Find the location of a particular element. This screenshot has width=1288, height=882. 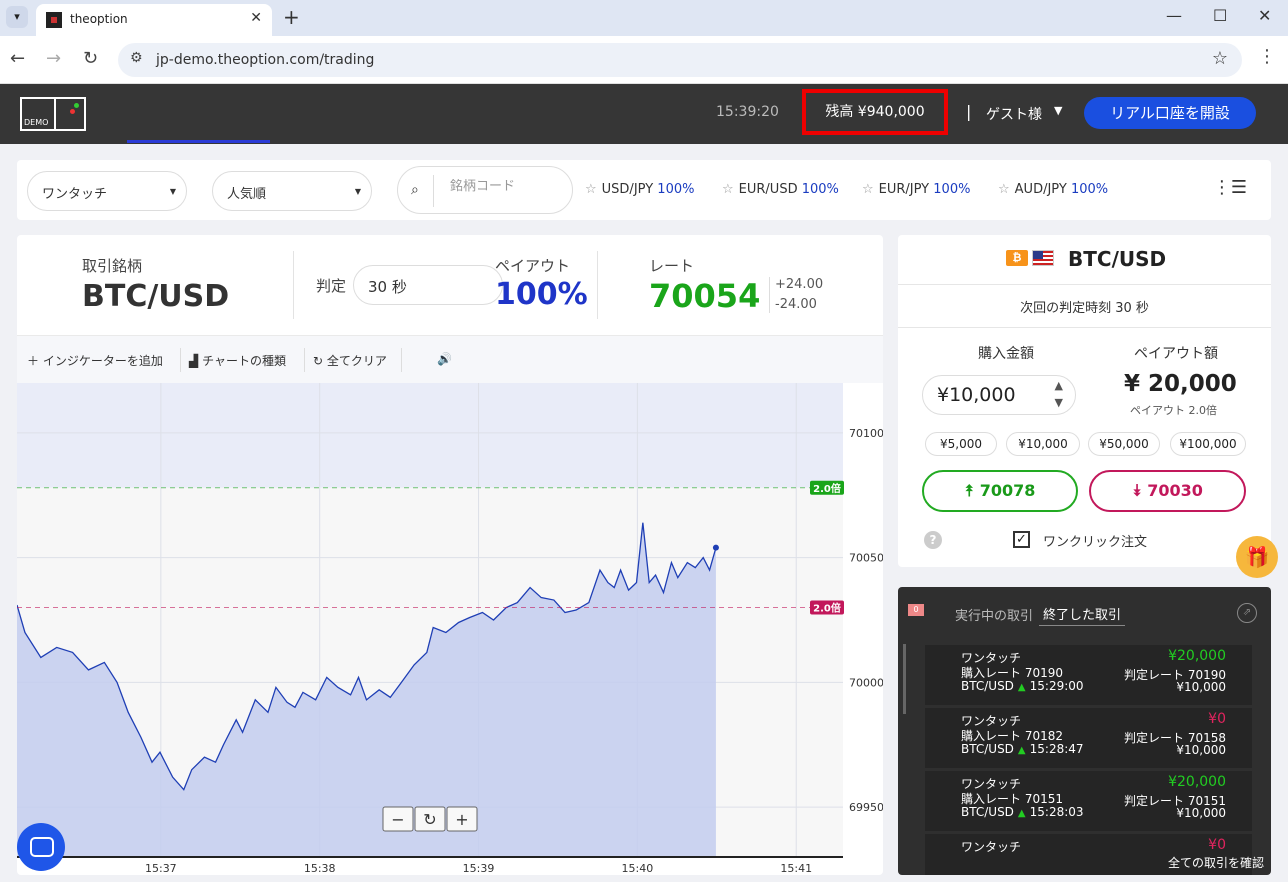

increase-icon: ▲ is located at coordinates (1059, 385).